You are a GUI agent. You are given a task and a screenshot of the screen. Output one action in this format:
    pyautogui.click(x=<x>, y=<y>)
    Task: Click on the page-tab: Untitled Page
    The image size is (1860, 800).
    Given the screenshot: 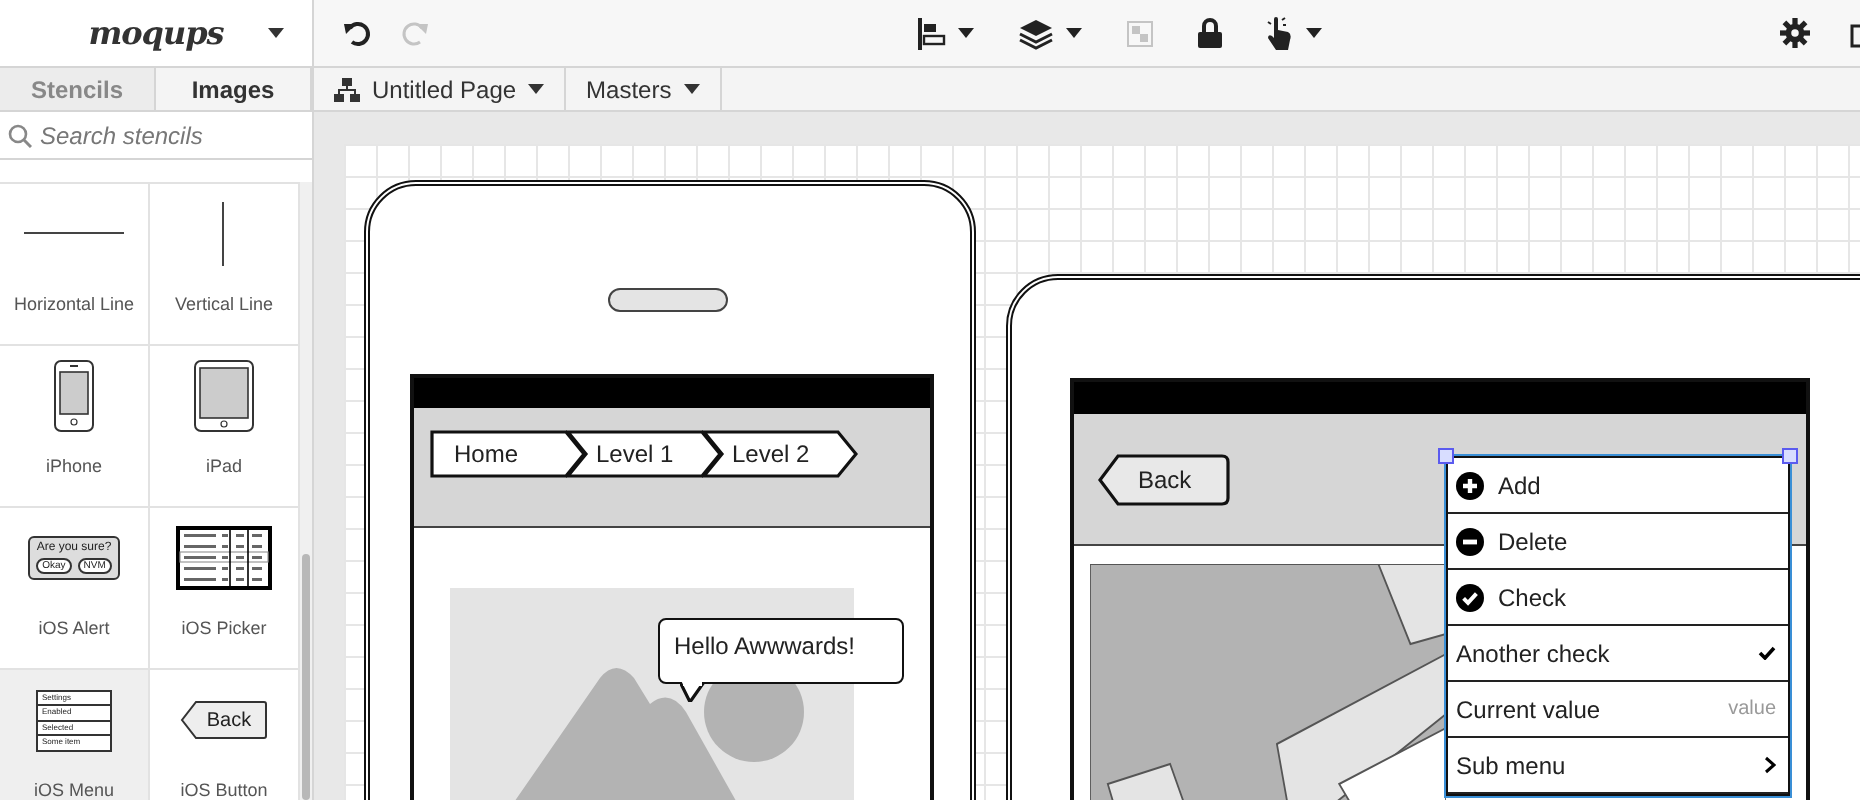 What is the action you would take?
    pyautogui.click(x=440, y=89)
    